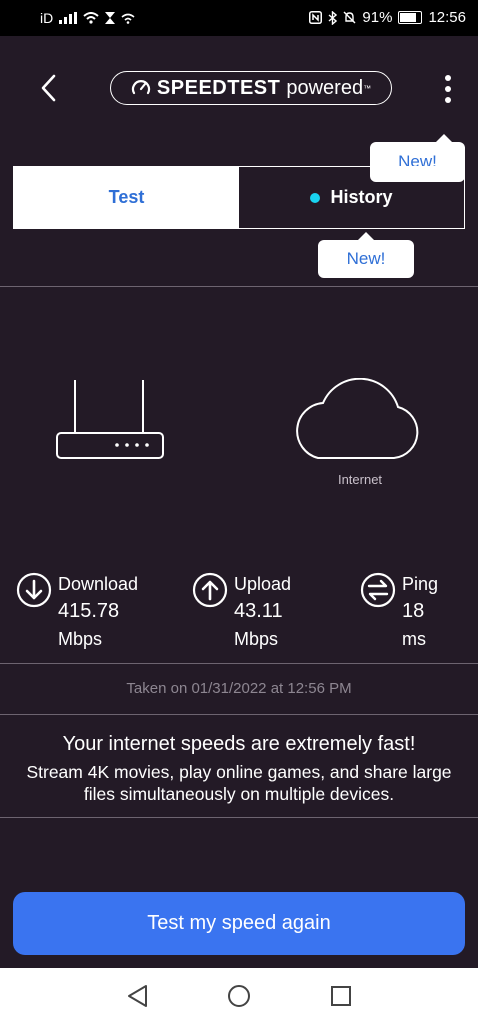 This screenshot has width=478, height=1024. I want to click on logo-trademark: ™, so click(367, 88).